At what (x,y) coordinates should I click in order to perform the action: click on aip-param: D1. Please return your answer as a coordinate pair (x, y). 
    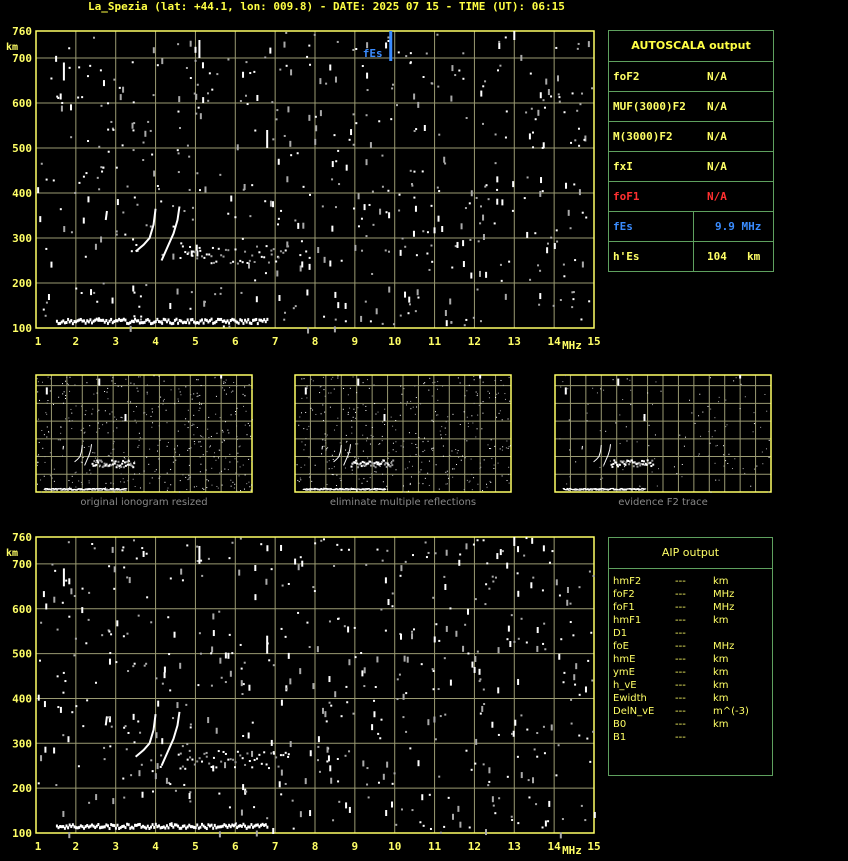
    Looking at the image, I should click on (620, 633).